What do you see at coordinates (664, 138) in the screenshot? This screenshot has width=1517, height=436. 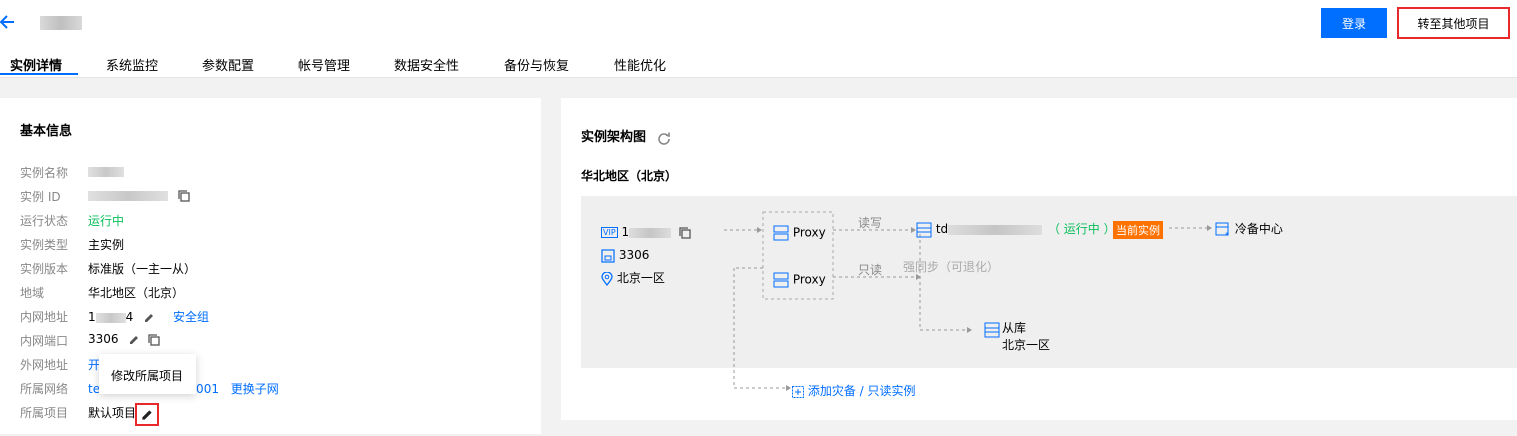 I see `refresh-icon` at bounding box center [664, 138].